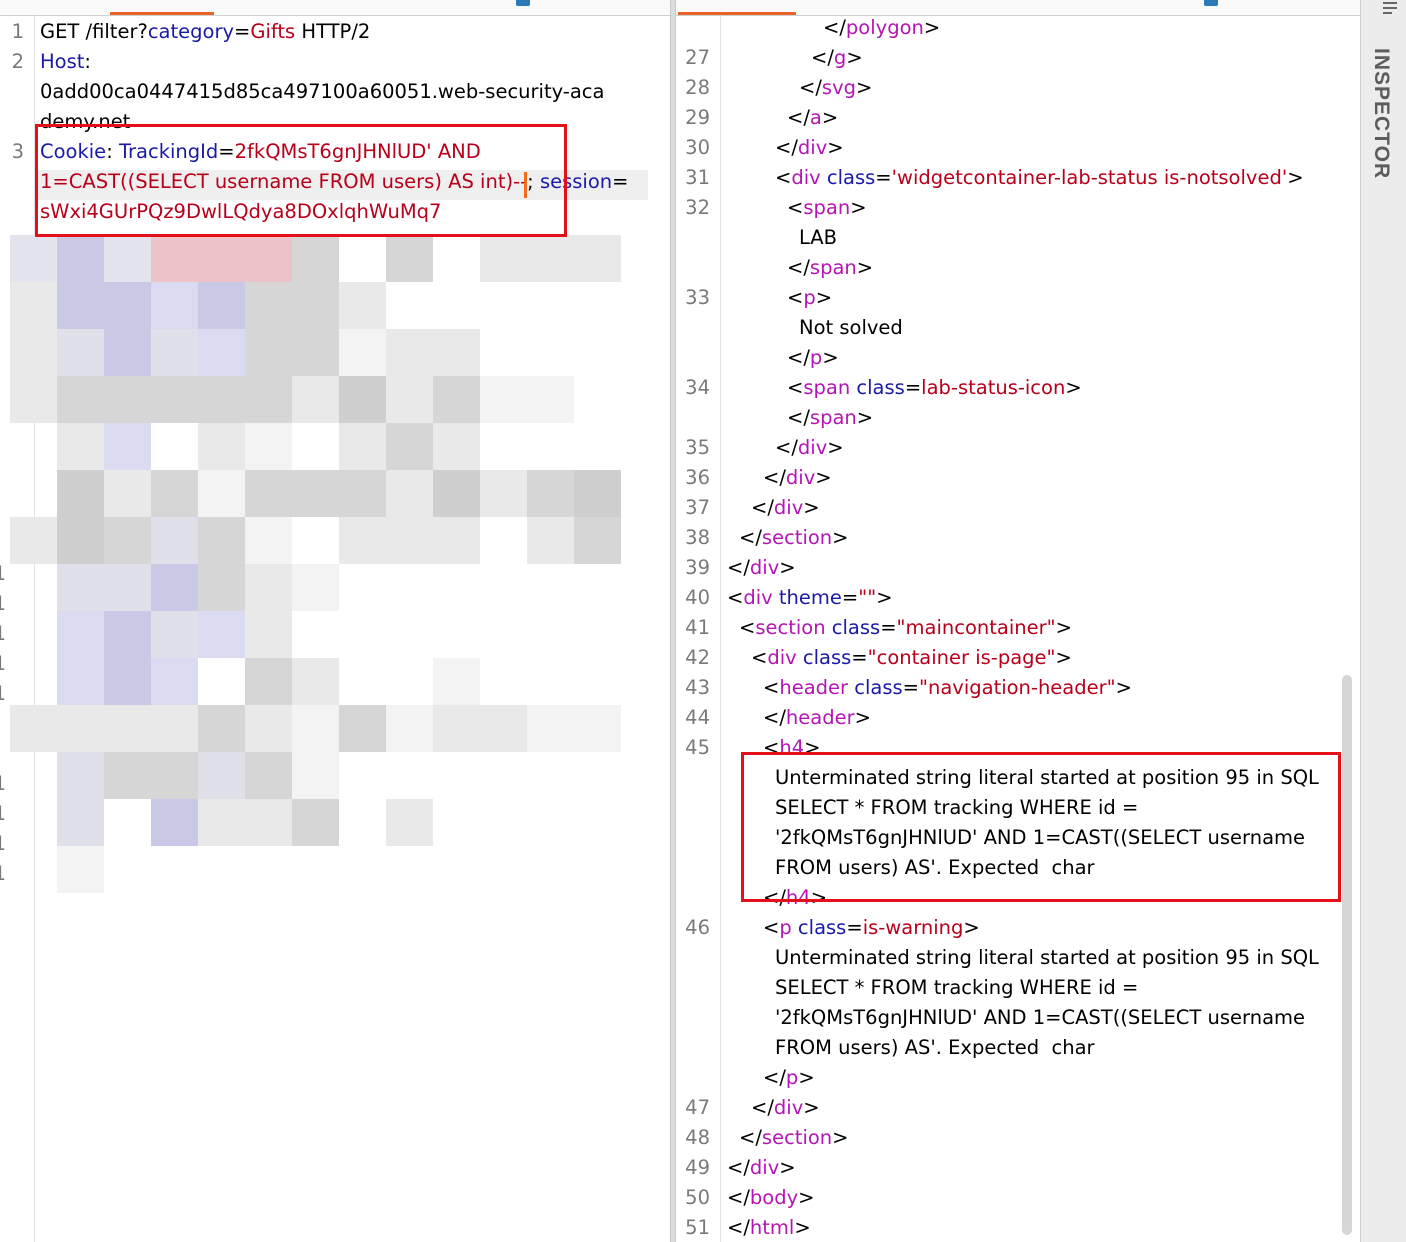 The height and width of the screenshot is (1242, 1406). What do you see at coordinates (810, 597) in the screenshot?
I see `code-line: <div theme="">` at bounding box center [810, 597].